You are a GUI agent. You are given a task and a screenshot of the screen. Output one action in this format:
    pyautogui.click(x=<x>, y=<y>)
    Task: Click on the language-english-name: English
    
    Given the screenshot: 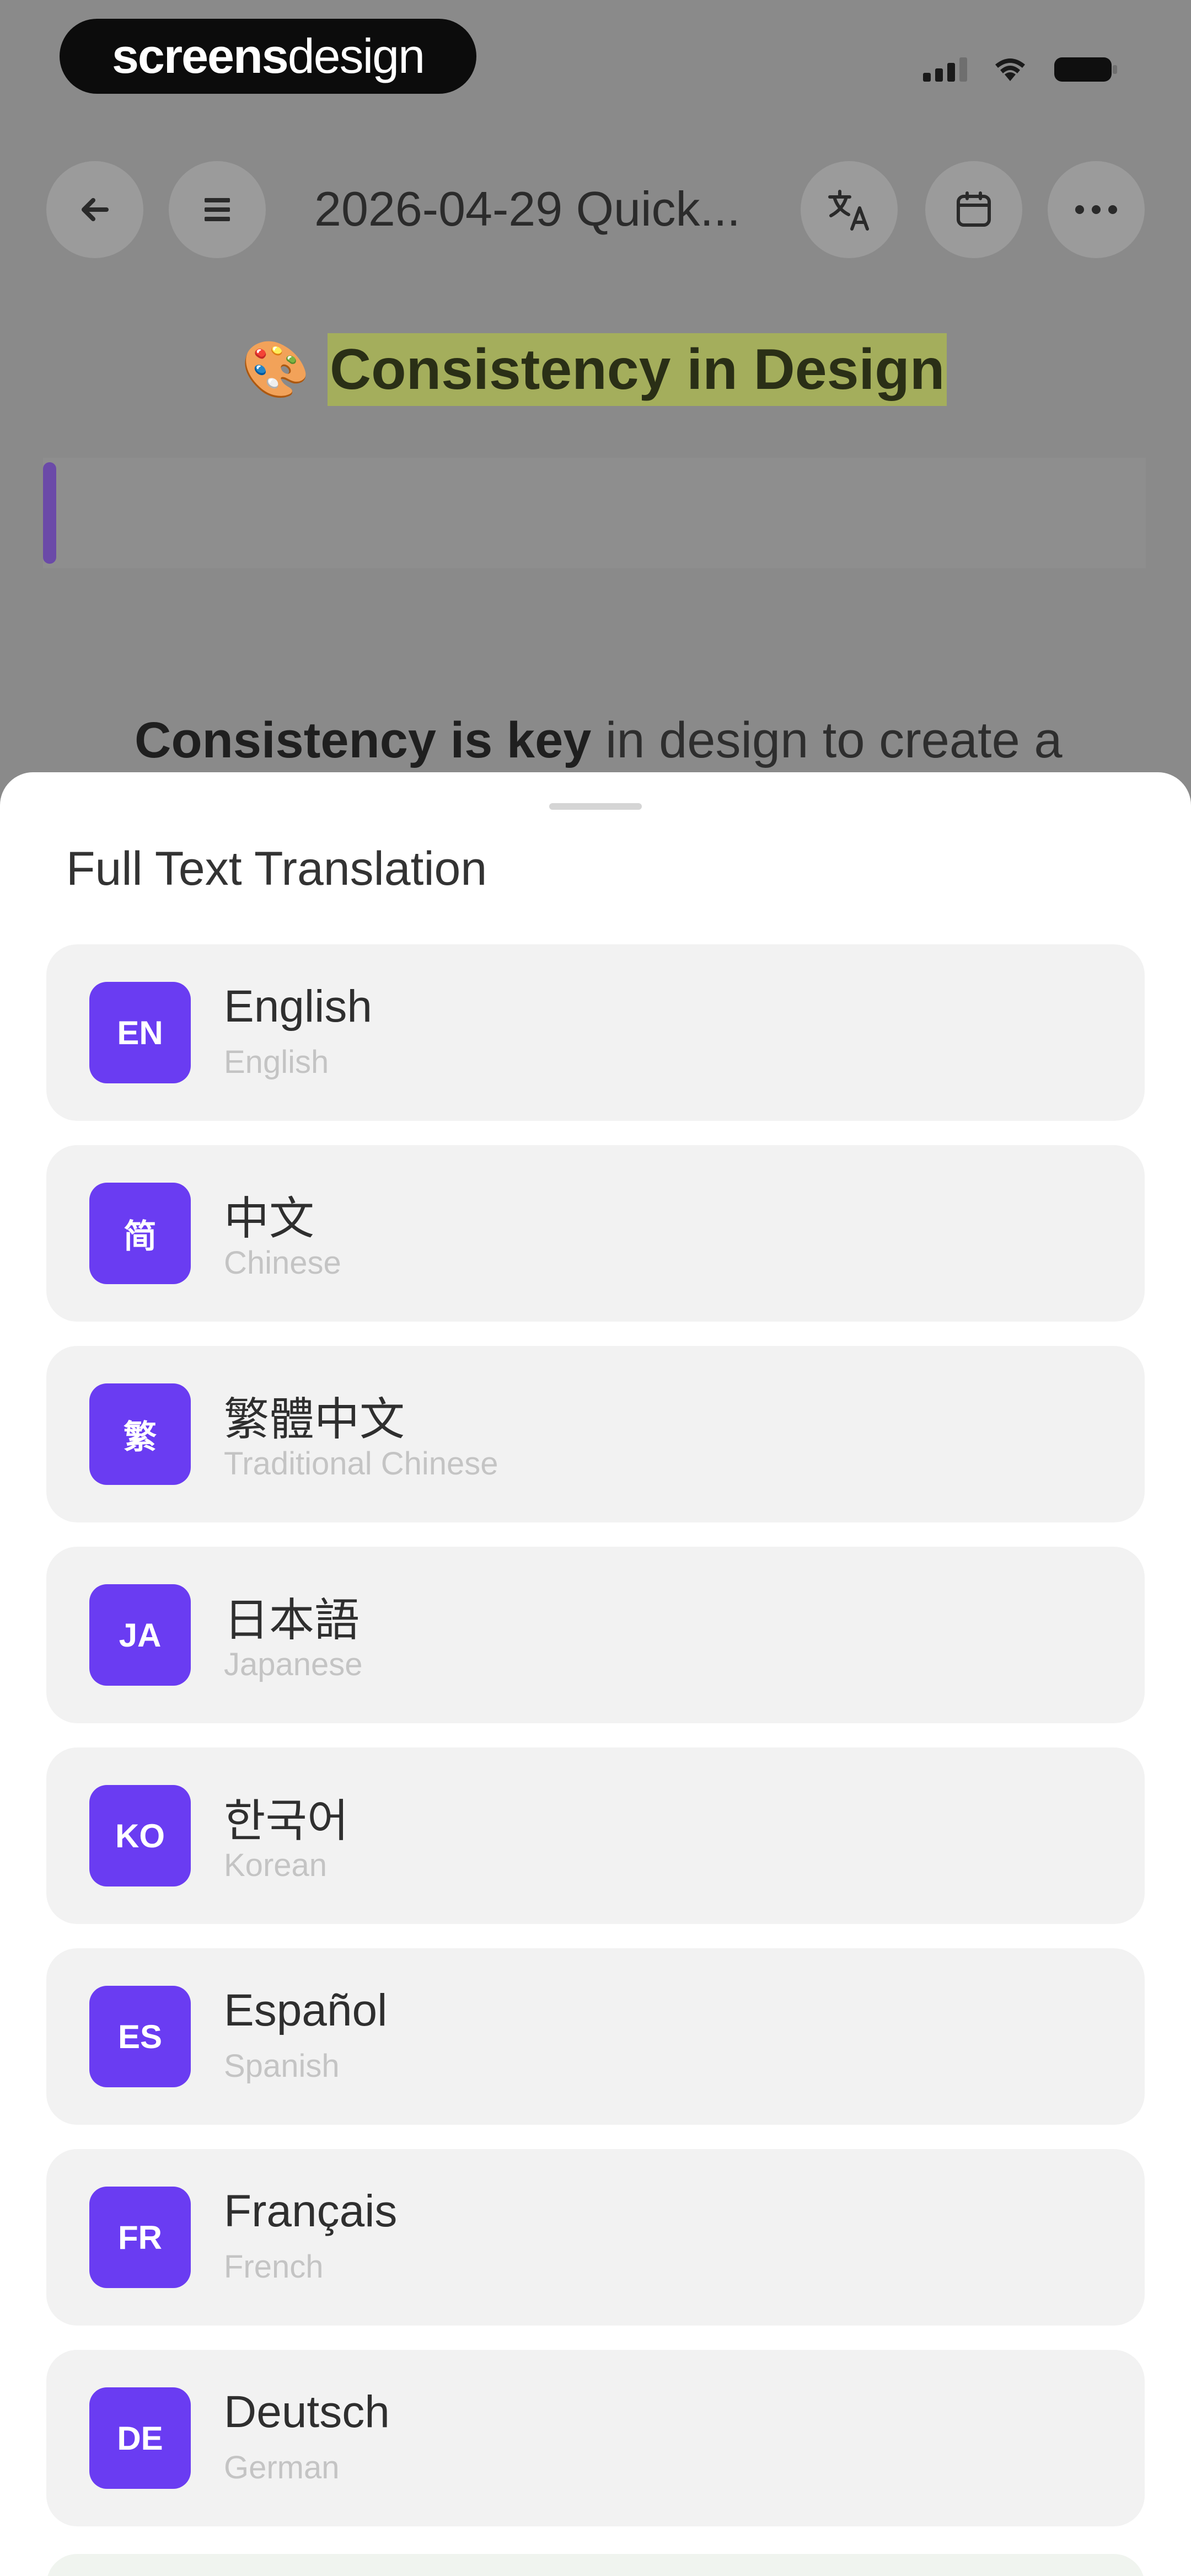 What is the action you would take?
    pyautogui.click(x=276, y=1062)
    